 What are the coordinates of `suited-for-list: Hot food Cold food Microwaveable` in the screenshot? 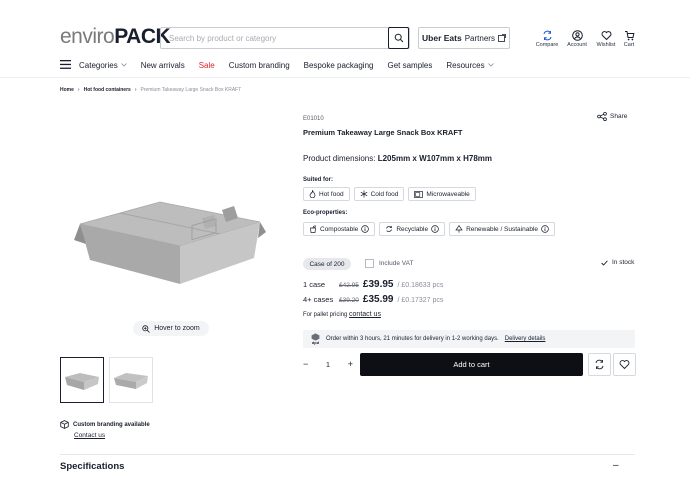 It's located at (389, 194).